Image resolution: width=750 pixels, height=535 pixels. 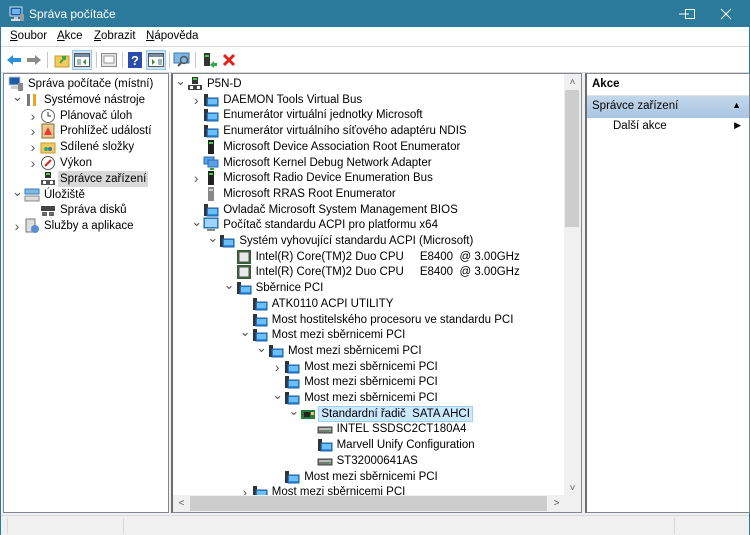 What do you see at coordinates (377, 445) in the screenshot?
I see `device-tree-item: Marvell Unify Configuration` at bounding box center [377, 445].